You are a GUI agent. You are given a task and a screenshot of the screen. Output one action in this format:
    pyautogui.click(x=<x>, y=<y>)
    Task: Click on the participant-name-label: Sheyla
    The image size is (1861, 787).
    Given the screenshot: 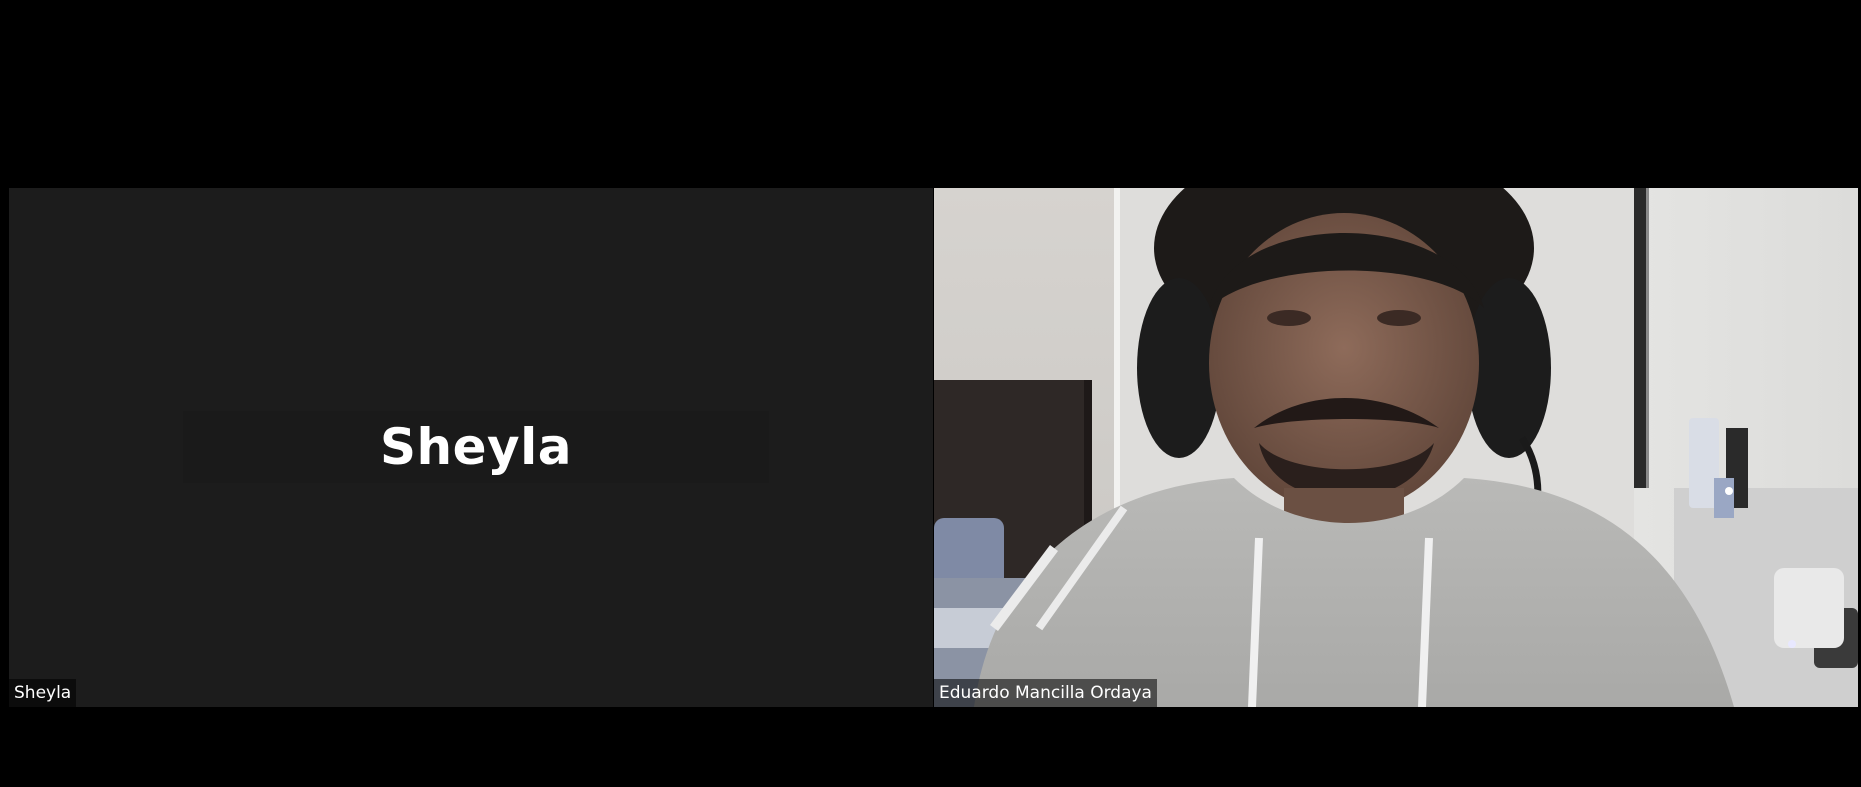 What is the action you would take?
    pyautogui.click(x=43, y=693)
    